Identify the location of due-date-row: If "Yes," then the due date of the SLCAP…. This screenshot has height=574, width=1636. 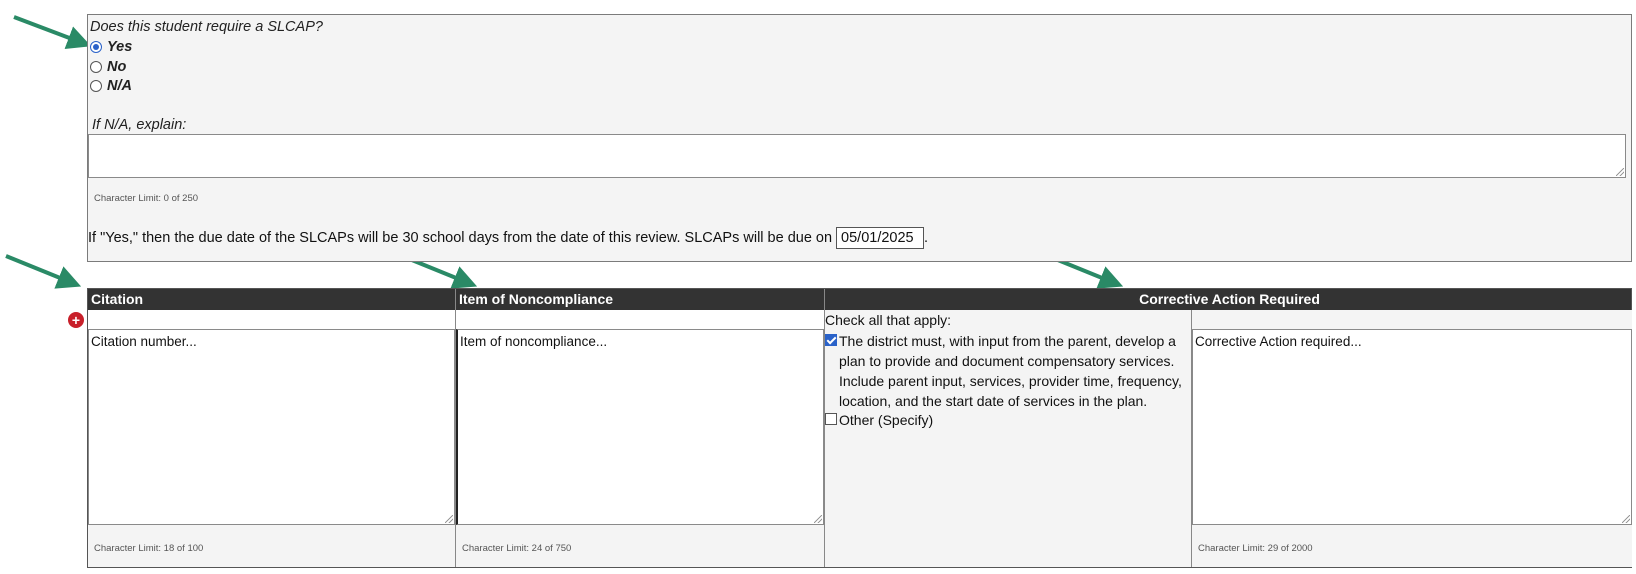
(508, 238).